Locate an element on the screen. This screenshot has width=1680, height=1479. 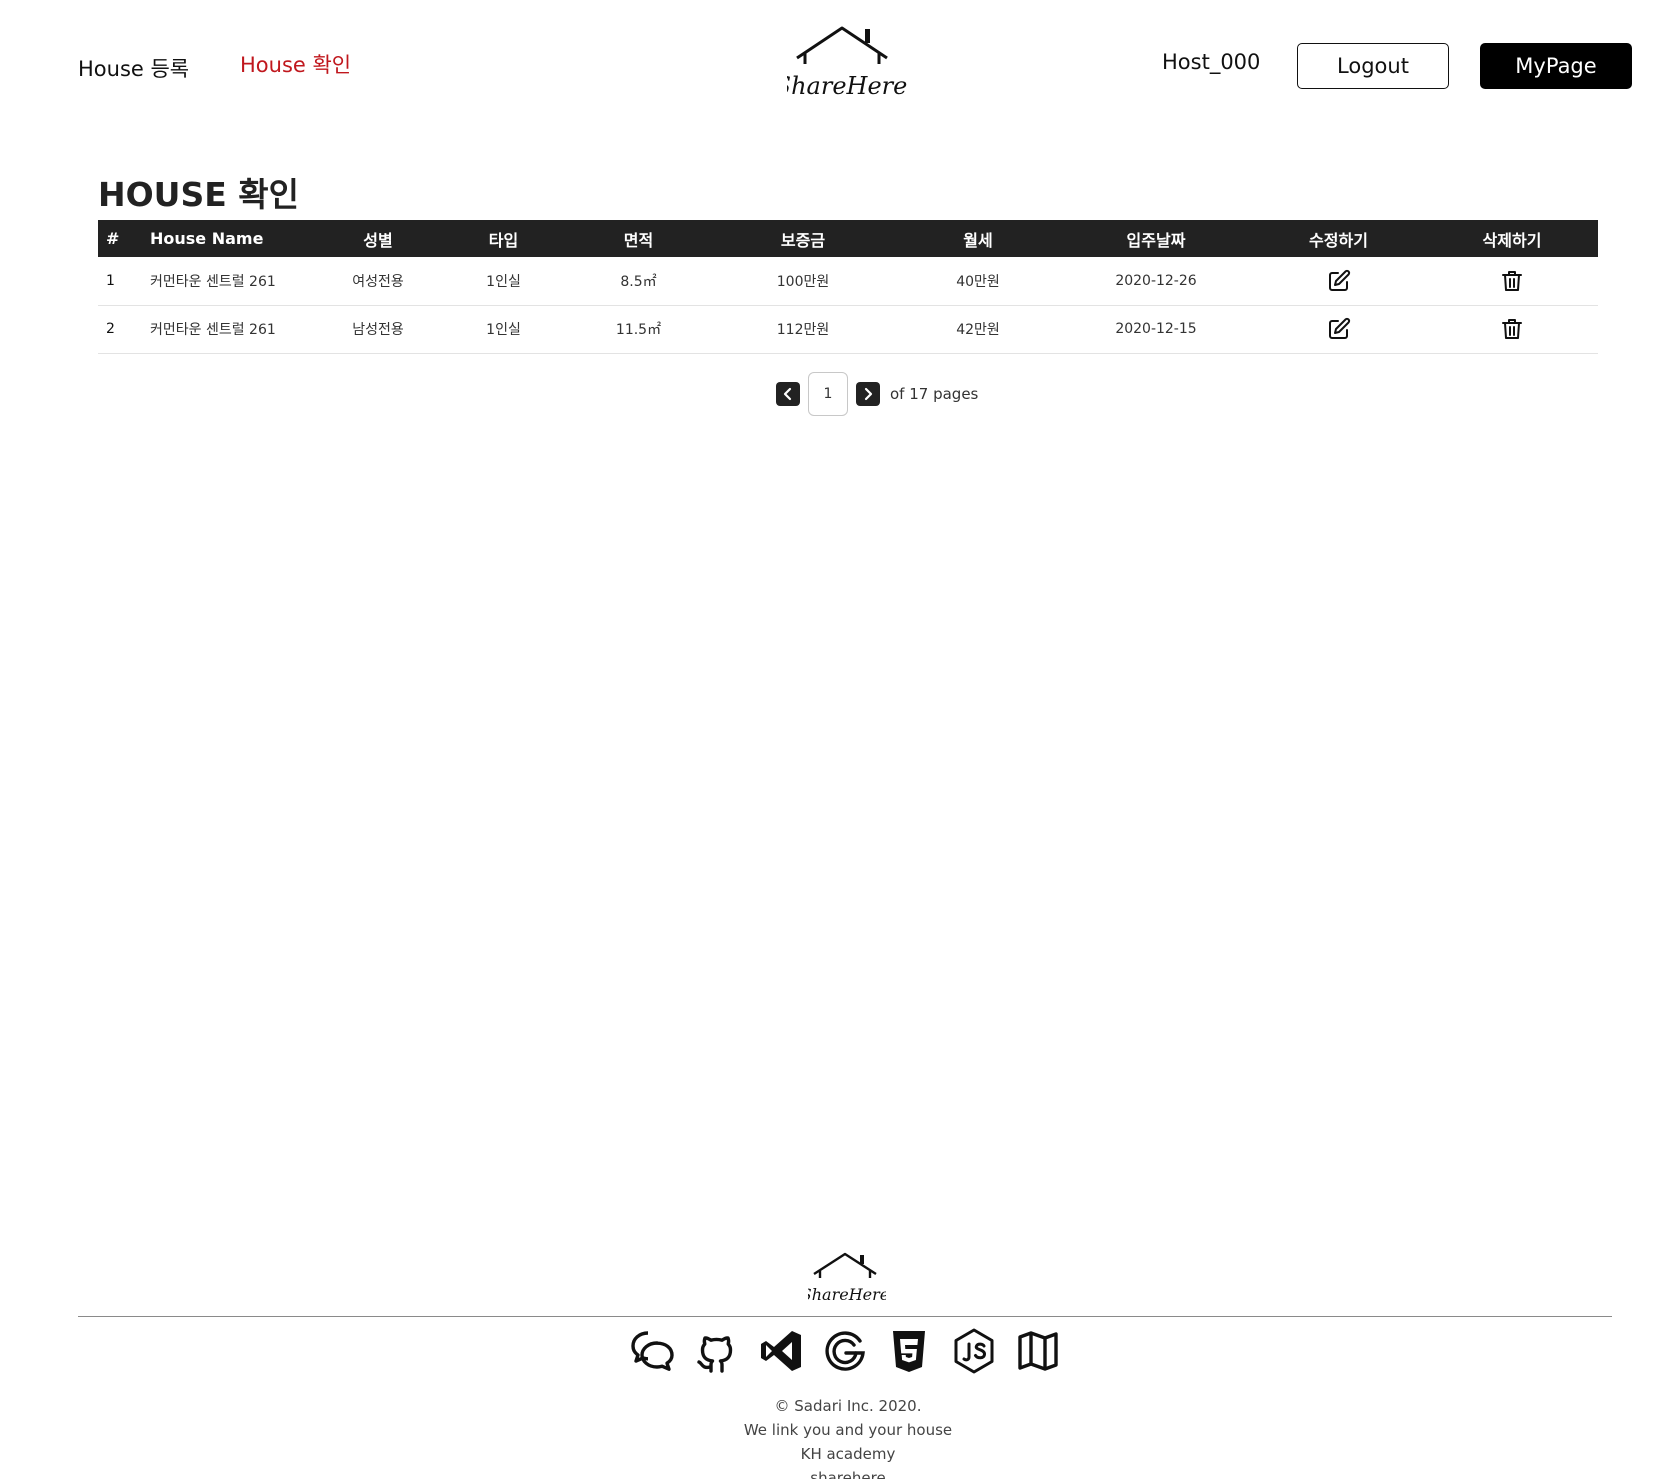
css3-icon is located at coordinates (909, 1351).